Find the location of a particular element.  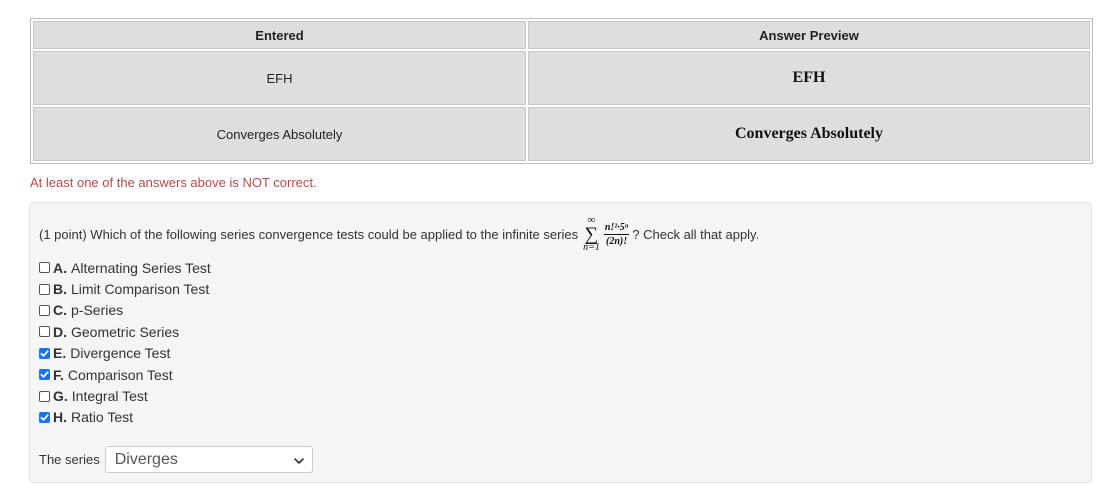

option-alternating-series-test: A. Alternating Series Test is located at coordinates (125, 267).